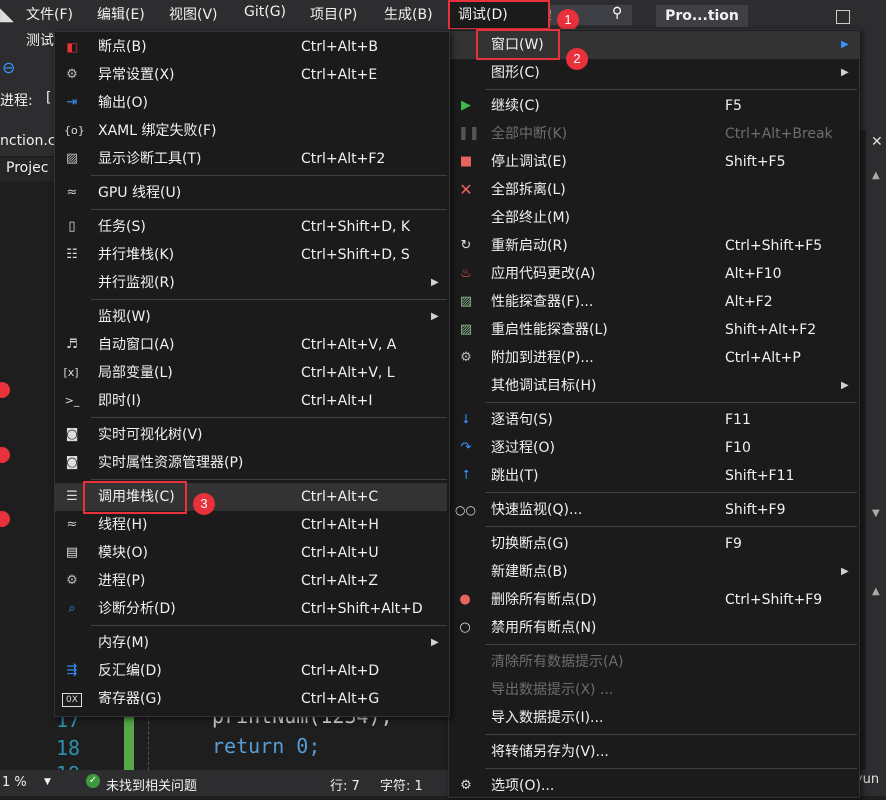  What do you see at coordinates (151, 784) in the screenshot?
I see `issues-status: 未找到相关问题` at bounding box center [151, 784].